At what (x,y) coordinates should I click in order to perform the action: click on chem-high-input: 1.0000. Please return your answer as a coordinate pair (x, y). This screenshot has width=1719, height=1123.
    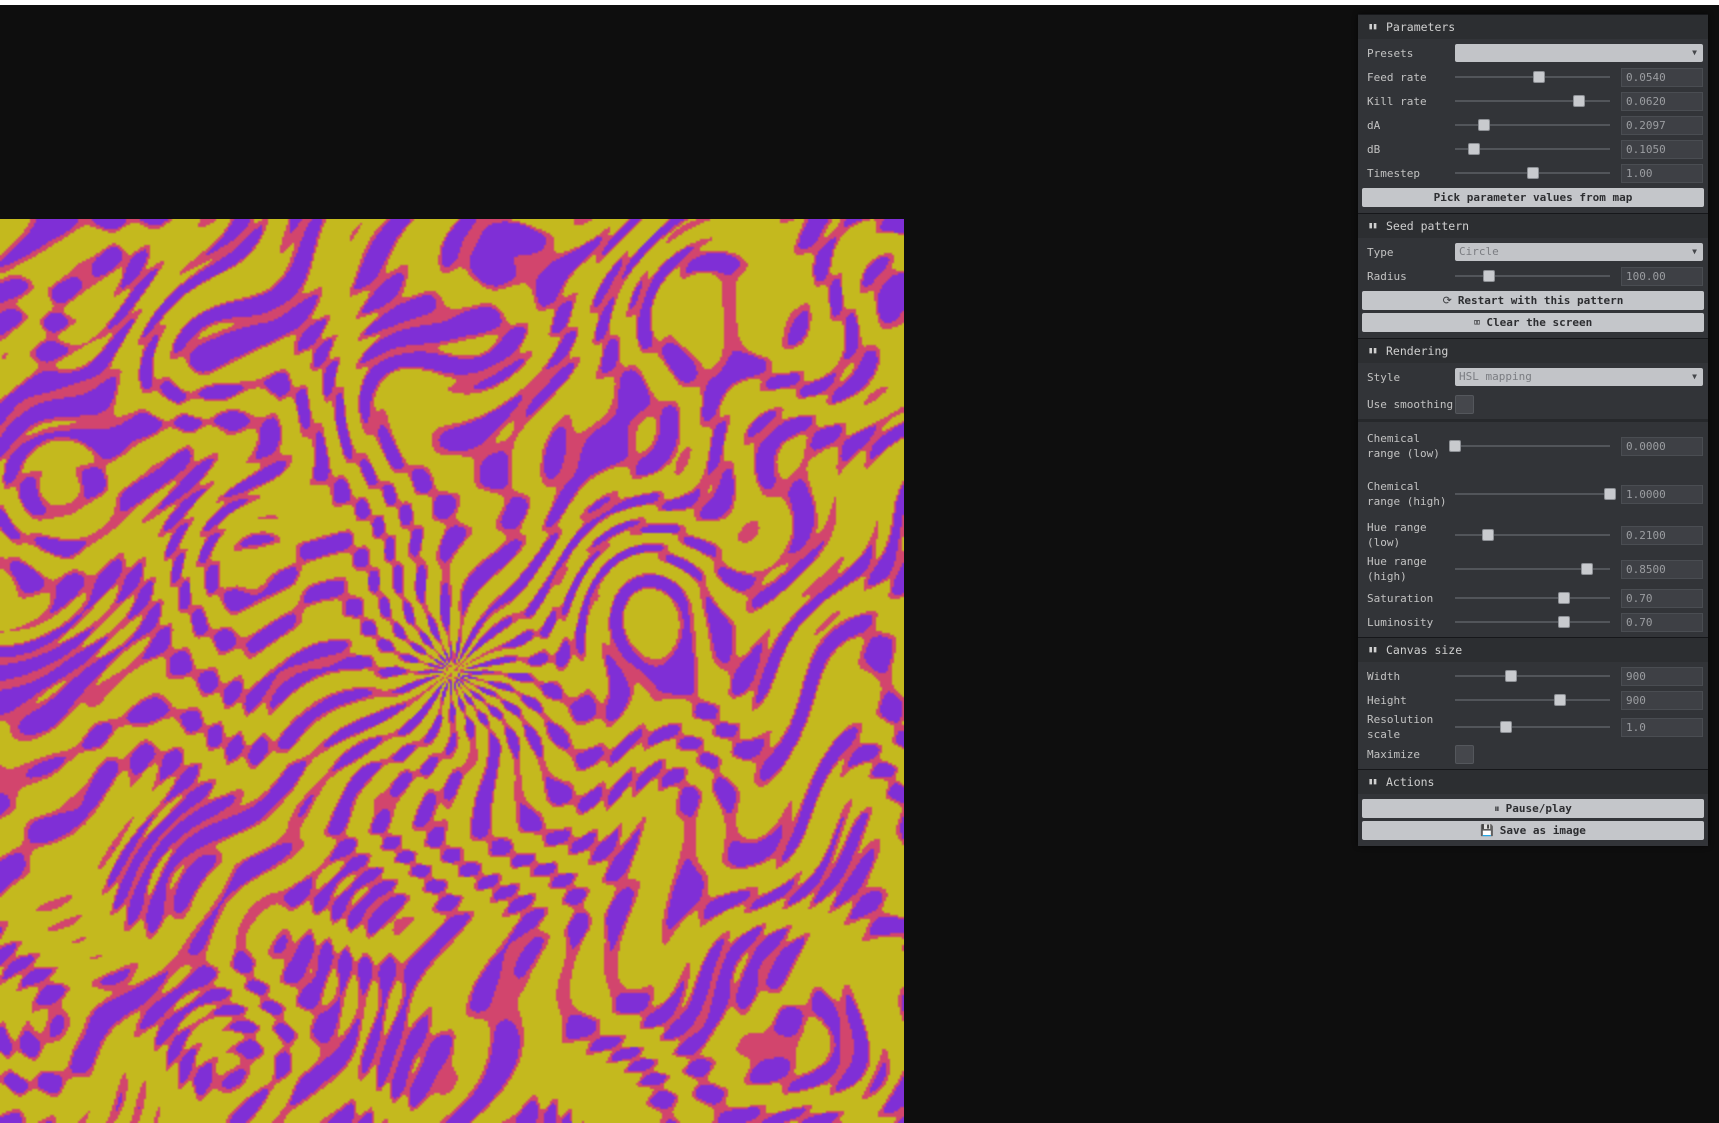
    Looking at the image, I should click on (1662, 494).